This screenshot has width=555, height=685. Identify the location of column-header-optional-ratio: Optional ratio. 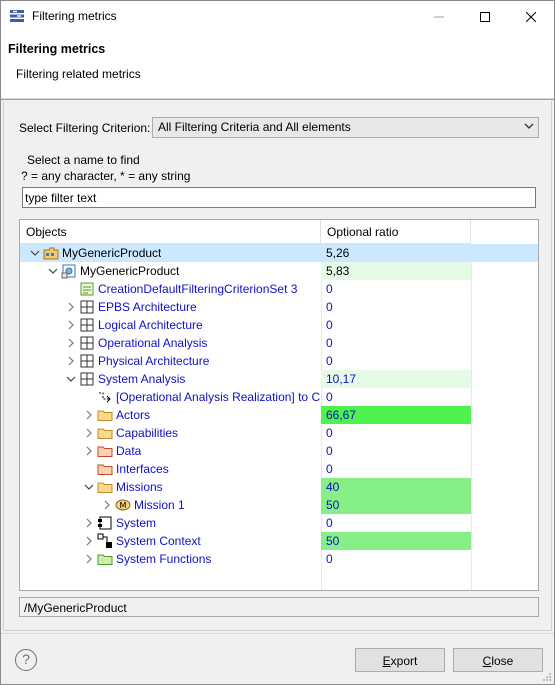
(396, 232).